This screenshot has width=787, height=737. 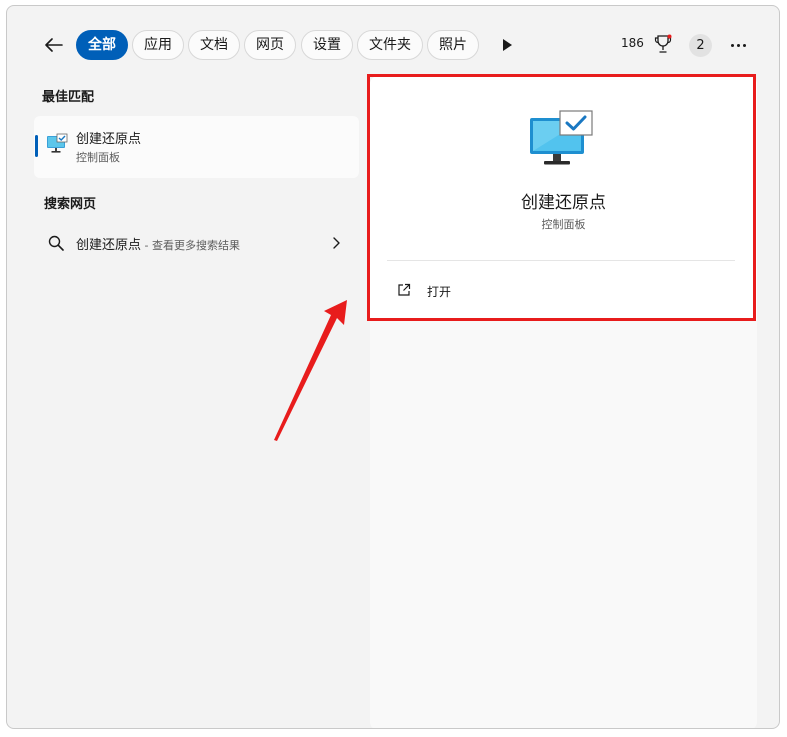 What do you see at coordinates (561, 291) in the screenshot?
I see `open-button: 打开` at bounding box center [561, 291].